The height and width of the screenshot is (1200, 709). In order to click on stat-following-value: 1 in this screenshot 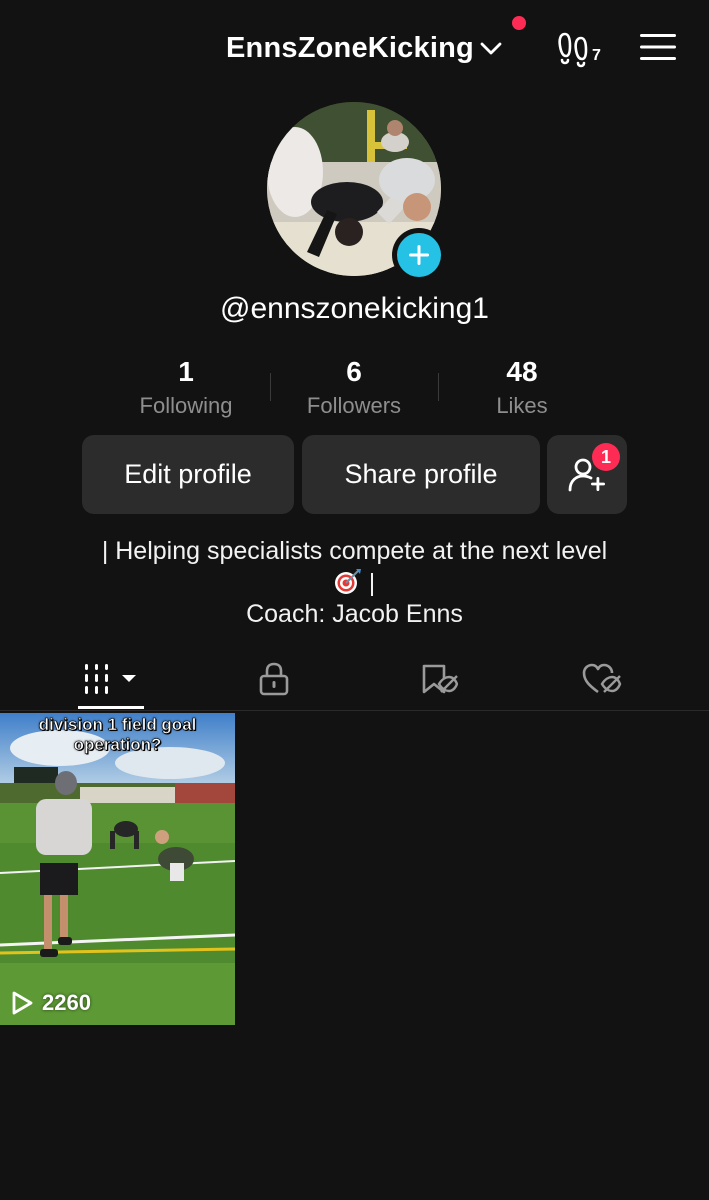, I will do `click(186, 371)`.